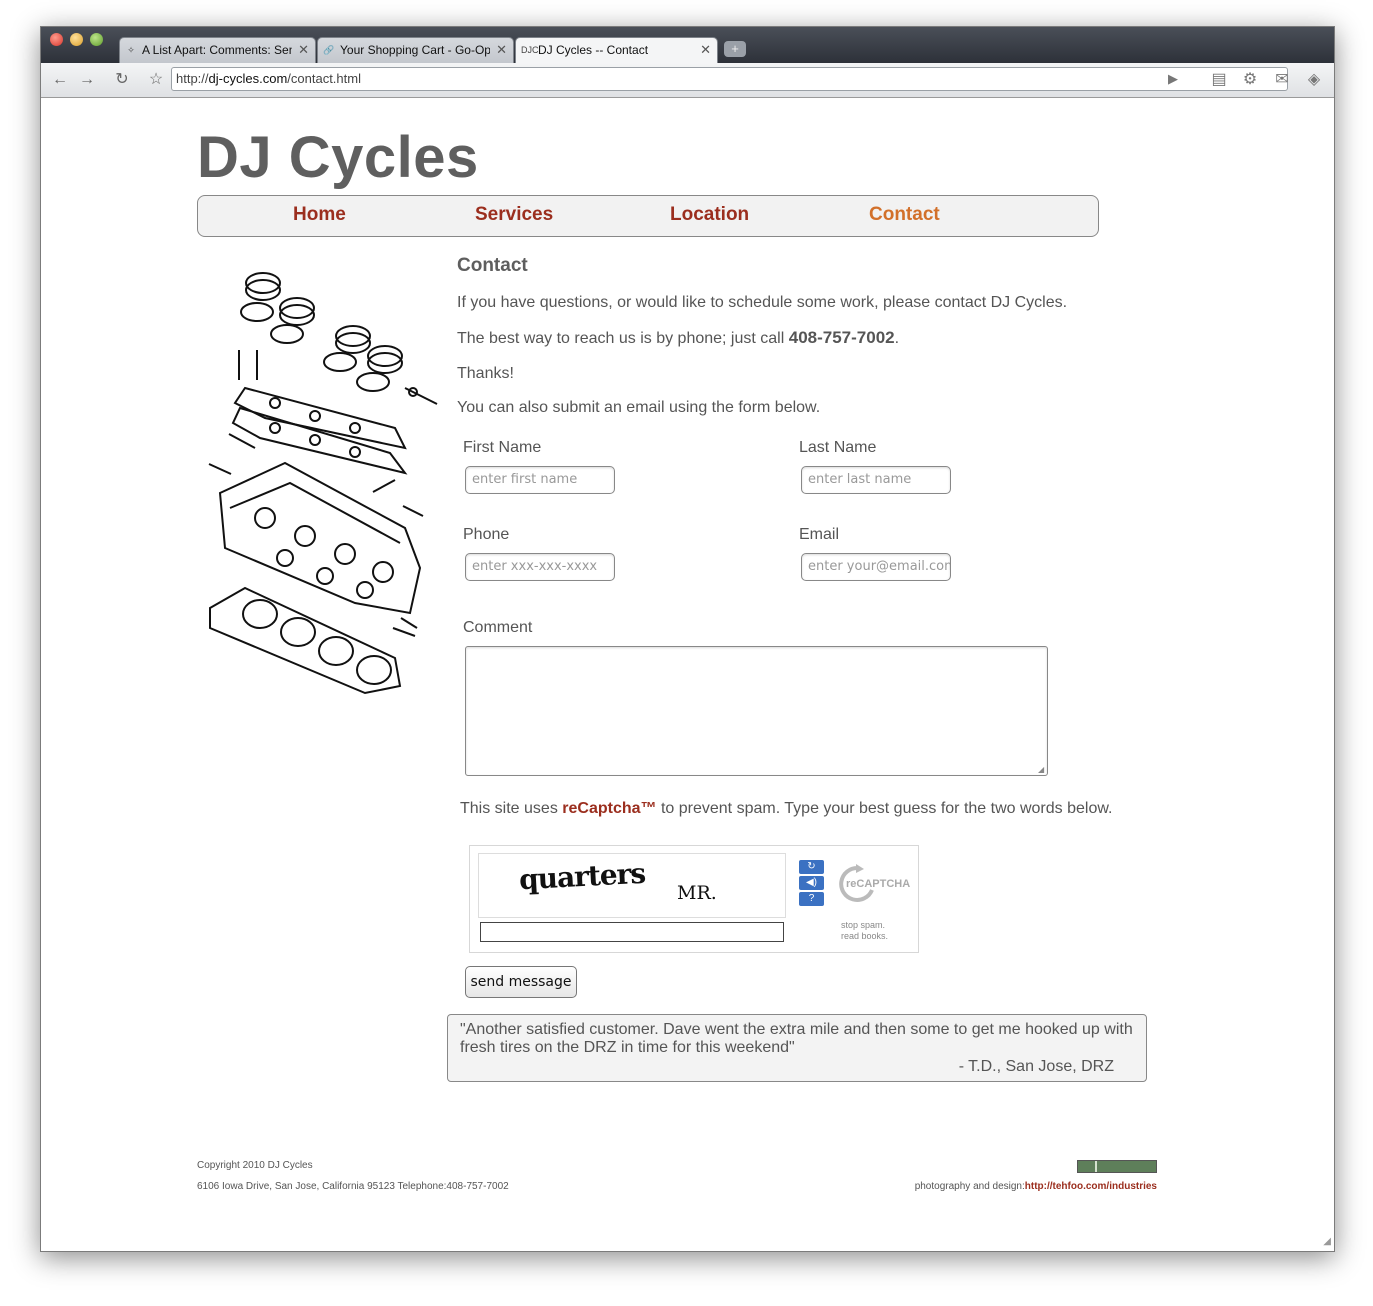  What do you see at coordinates (811, 899) in the screenshot?
I see `help-icon: ?` at bounding box center [811, 899].